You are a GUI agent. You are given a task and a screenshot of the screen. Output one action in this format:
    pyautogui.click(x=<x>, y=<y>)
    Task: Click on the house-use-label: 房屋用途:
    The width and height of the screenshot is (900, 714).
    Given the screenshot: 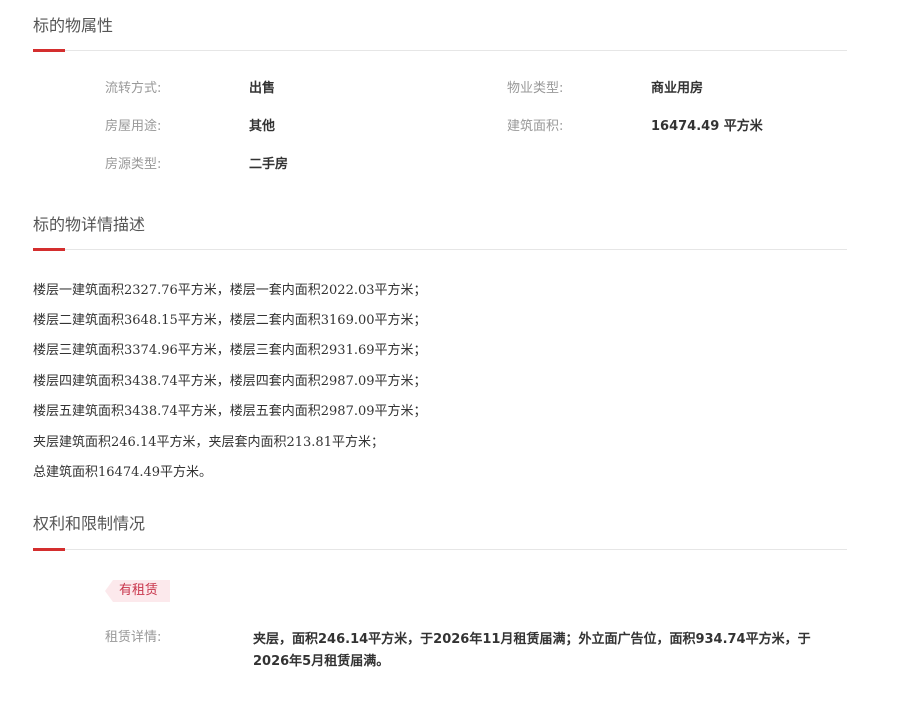 What is the action you would take?
    pyautogui.click(x=133, y=126)
    